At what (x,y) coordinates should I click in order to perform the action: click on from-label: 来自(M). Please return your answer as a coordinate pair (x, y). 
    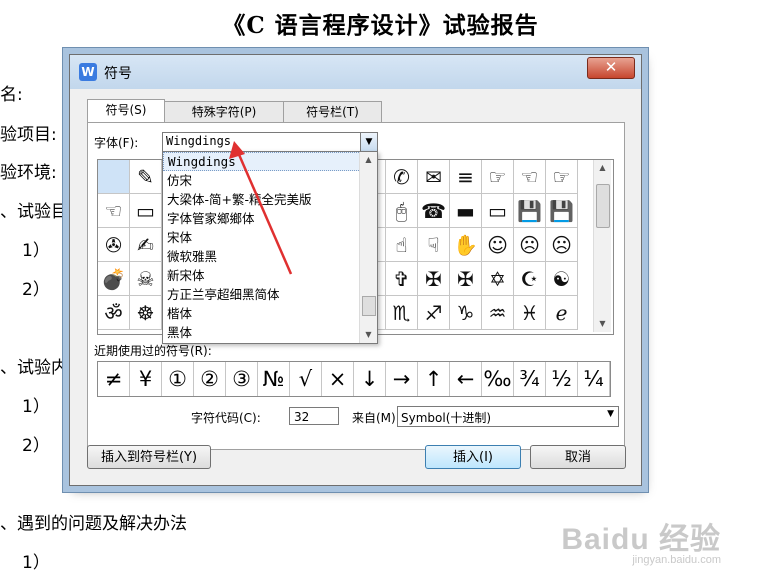
    Looking at the image, I should click on (374, 418).